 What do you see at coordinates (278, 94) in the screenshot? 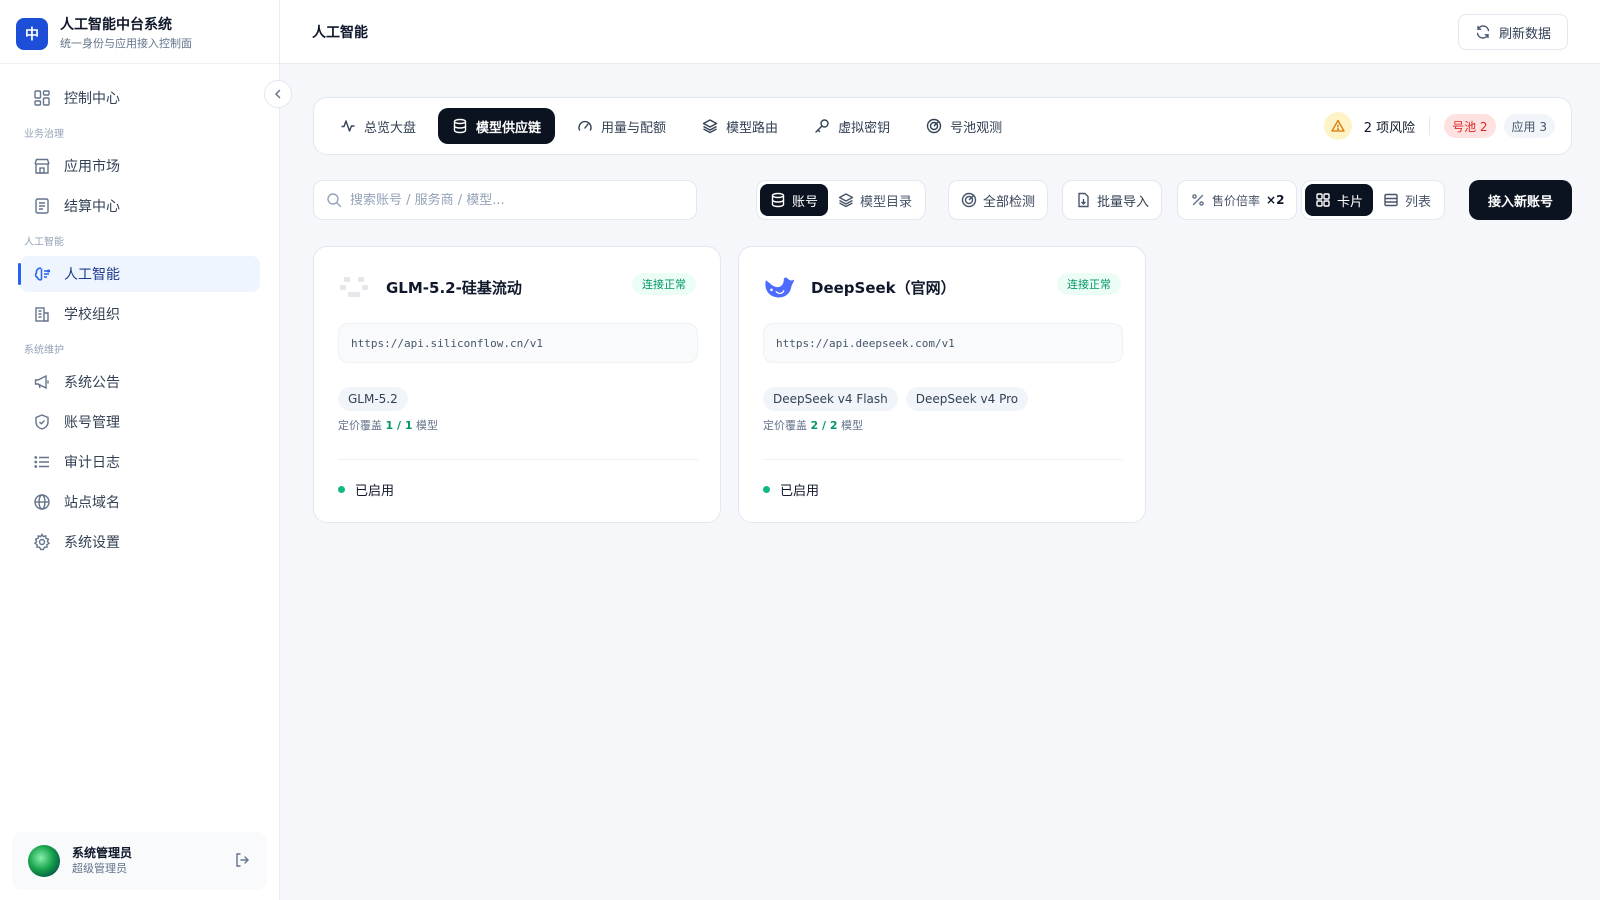
I see `collapse-sidebar-button` at bounding box center [278, 94].